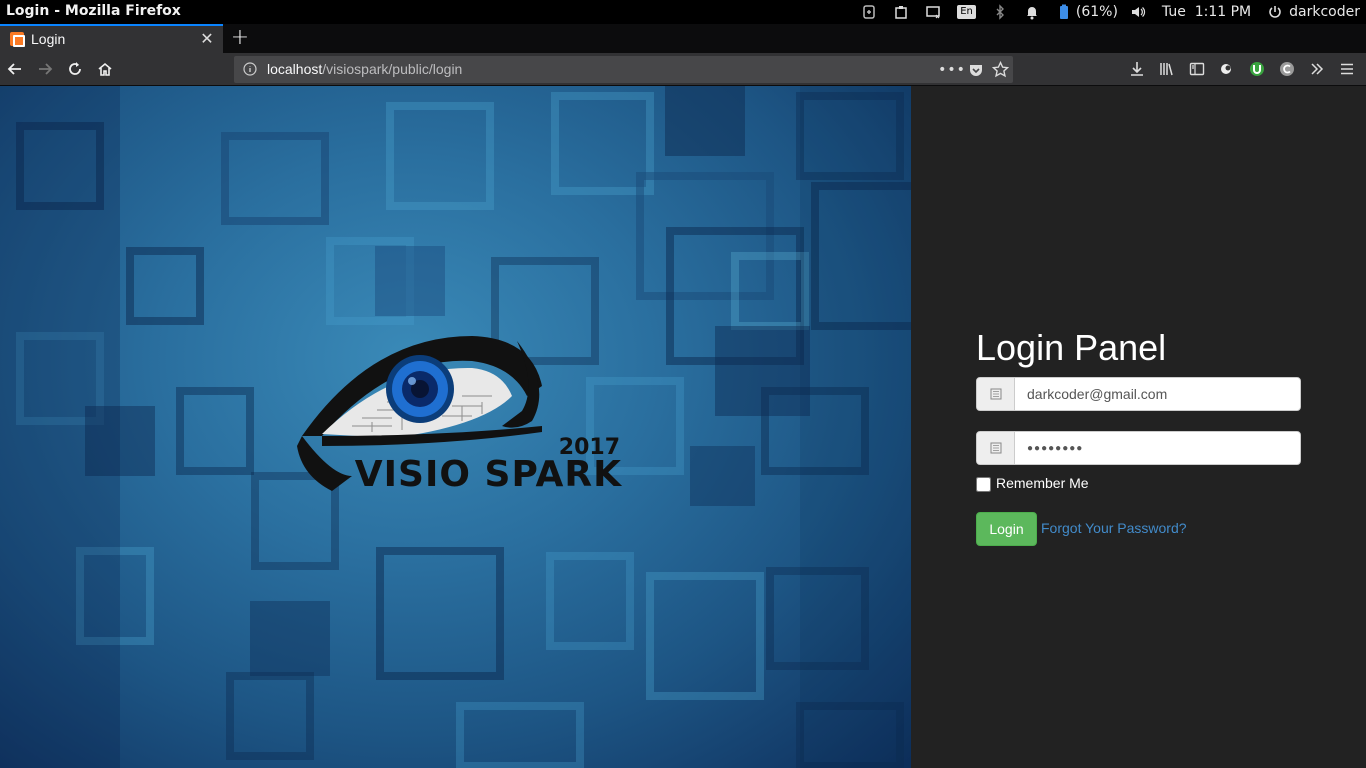 Image resolution: width=1366 pixels, height=768 pixels. Describe the element at coordinates (459, 415) in the screenshot. I see `visio-spark-logo: 2017 VISIO SPARK` at that location.